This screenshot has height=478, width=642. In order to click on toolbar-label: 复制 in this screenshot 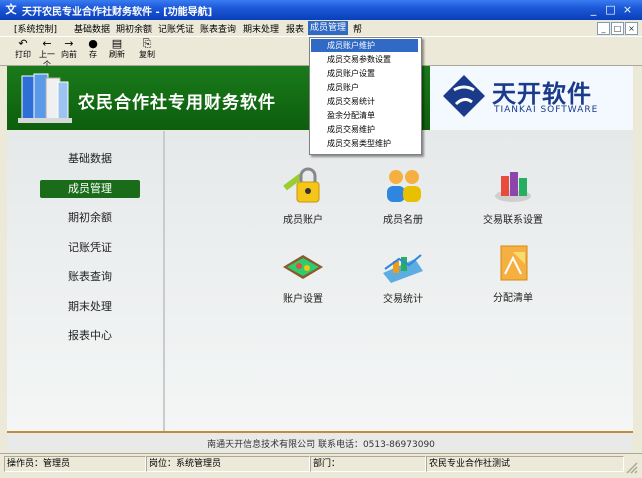, I will do `click(147, 54)`.